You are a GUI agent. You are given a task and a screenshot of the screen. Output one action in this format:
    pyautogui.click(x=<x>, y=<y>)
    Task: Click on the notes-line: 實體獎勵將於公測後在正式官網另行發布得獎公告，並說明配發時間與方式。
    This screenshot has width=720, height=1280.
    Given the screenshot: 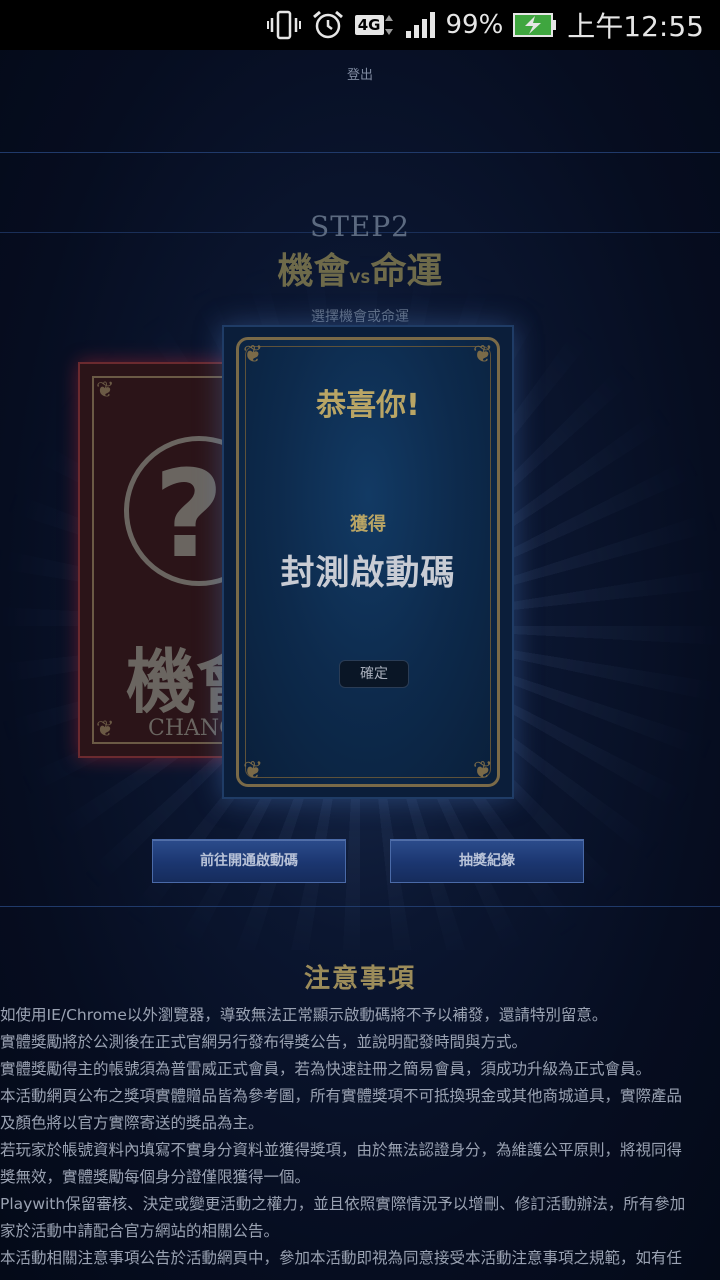 What is the action you would take?
    pyautogui.click(x=264, y=1042)
    